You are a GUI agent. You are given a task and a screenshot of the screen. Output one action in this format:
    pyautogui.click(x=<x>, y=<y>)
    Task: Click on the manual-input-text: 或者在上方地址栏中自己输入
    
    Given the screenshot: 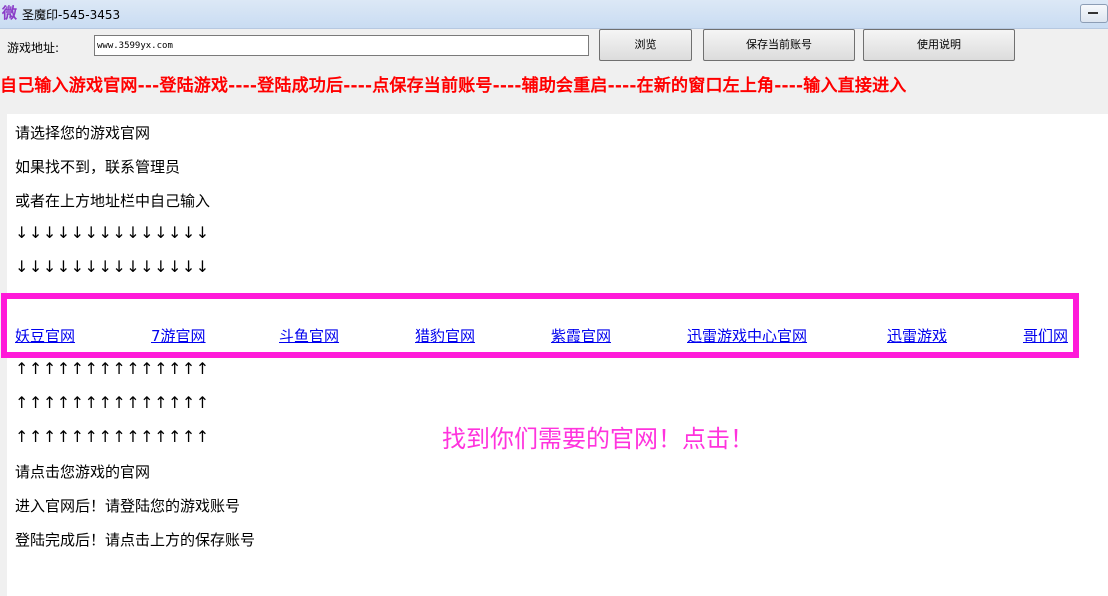 What is the action you would take?
    pyautogui.click(x=113, y=201)
    